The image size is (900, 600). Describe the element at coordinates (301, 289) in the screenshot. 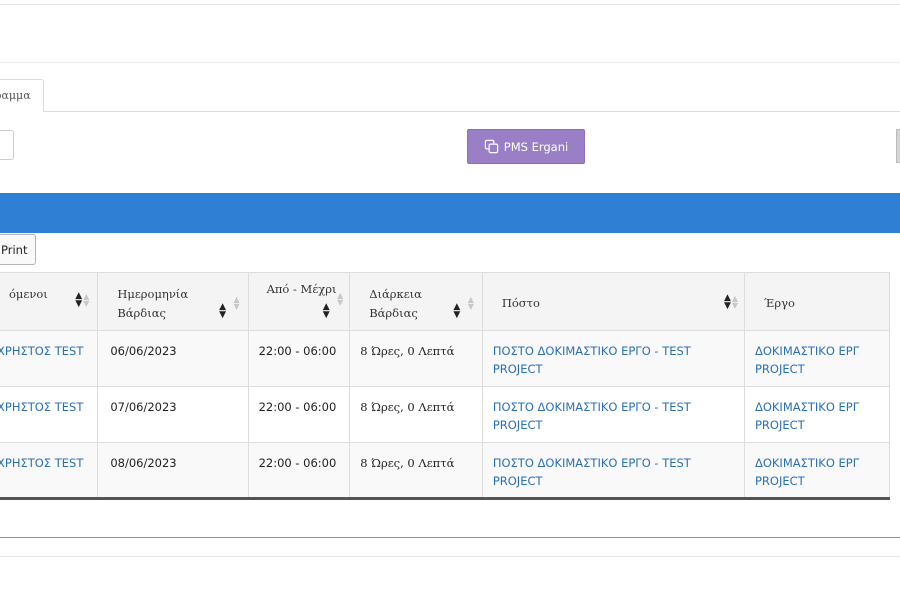

I see `column-header-label: Από - Μέχρι` at that location.